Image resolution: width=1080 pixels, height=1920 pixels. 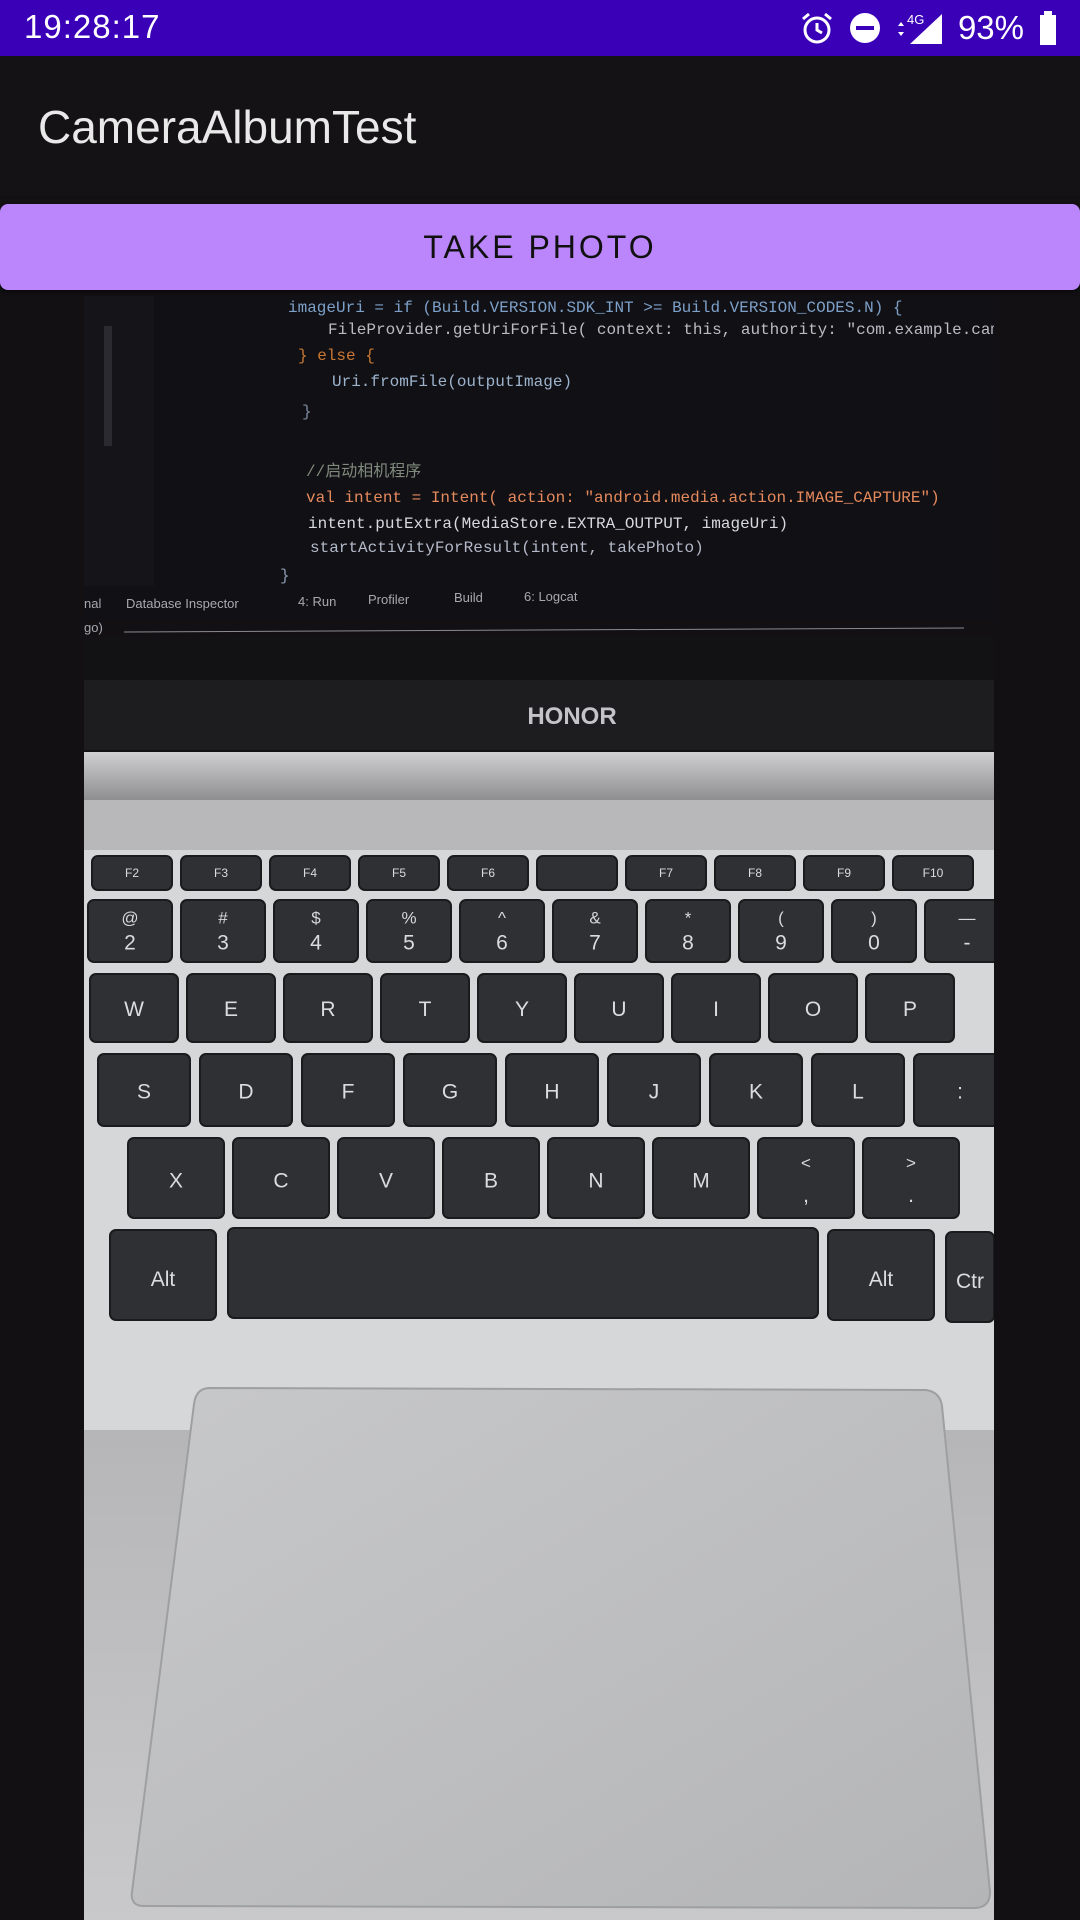 What do you see at coordinates (919, 28) in the screenshot?
I see `signal-icon: 4G` at bounding box center [919, 28].